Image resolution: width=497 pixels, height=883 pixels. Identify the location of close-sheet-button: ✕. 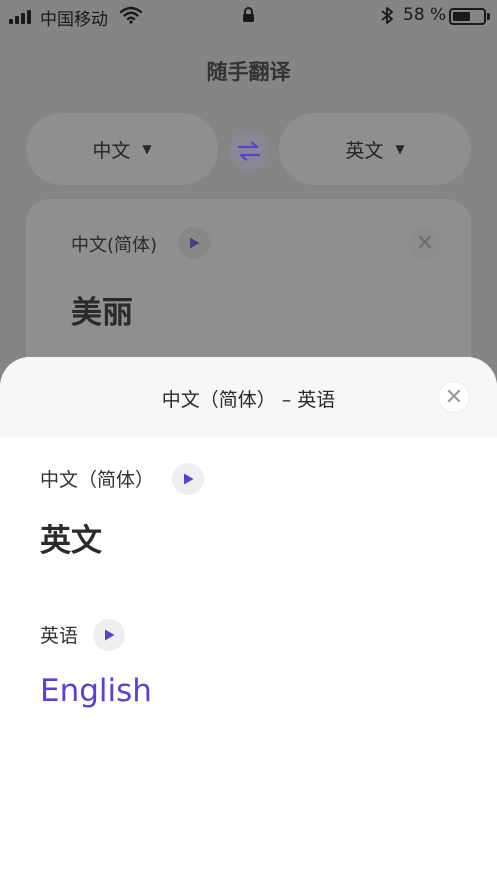
(454, 397).